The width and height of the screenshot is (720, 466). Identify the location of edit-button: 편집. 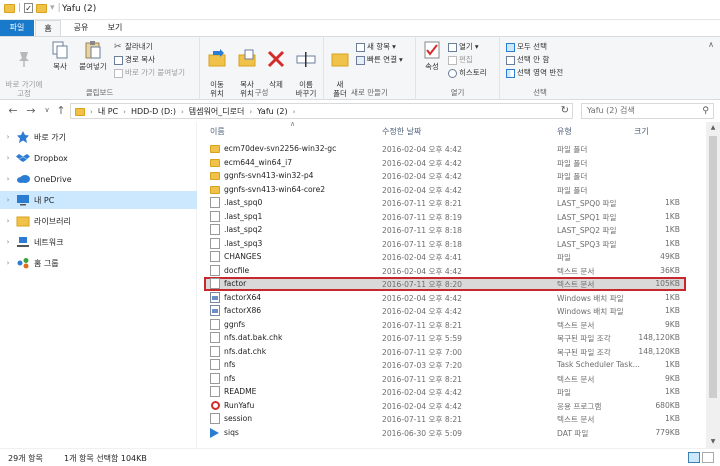
(460, 60).